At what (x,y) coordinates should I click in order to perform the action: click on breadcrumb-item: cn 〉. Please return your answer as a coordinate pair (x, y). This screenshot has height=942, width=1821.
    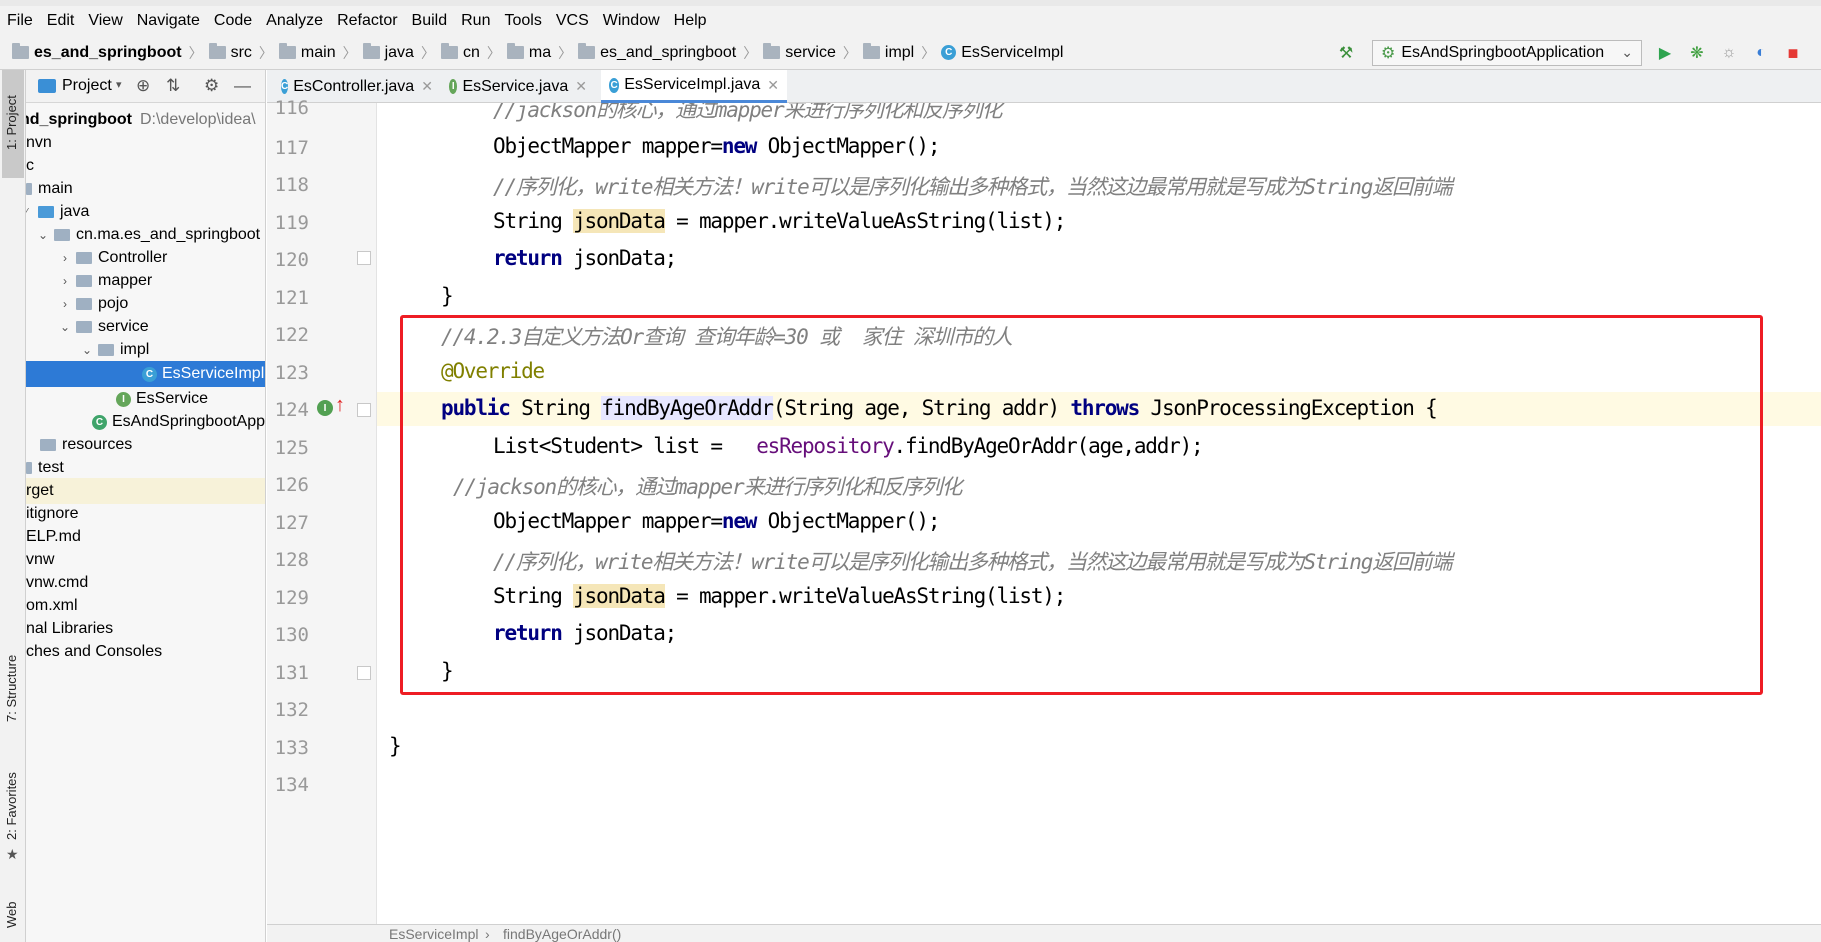
    Looking at the image, I should click on (470, 53).